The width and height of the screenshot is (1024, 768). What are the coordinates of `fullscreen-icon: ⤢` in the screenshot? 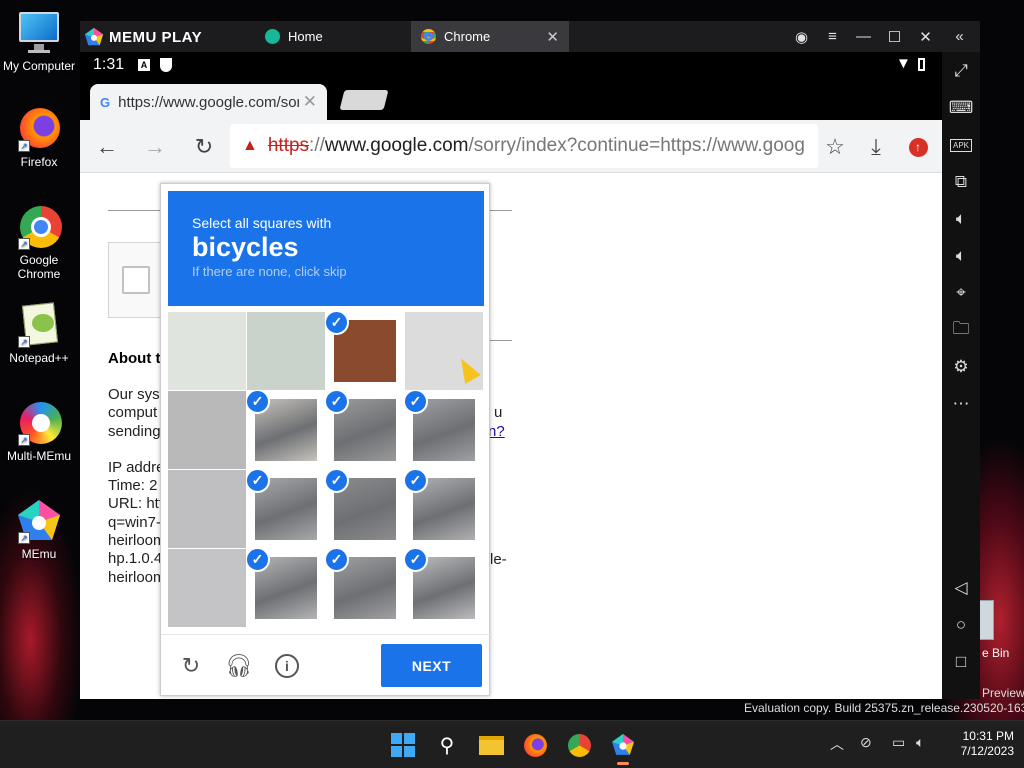 It's located at (961, 71).